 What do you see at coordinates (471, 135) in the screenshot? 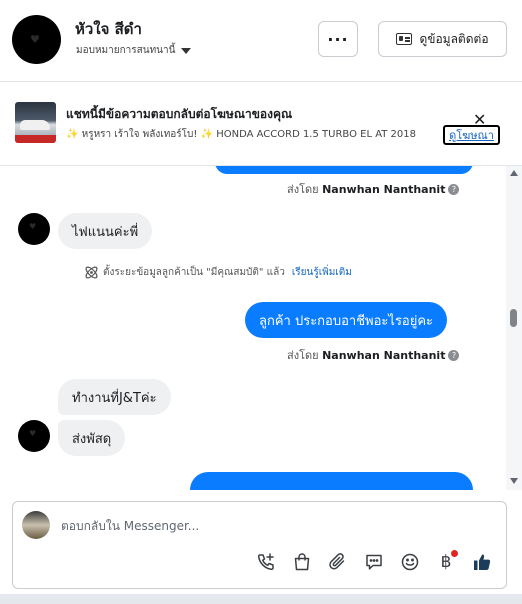
I see `view-ad-link: ดูโฆษณา` at bounding box center [471, 135].